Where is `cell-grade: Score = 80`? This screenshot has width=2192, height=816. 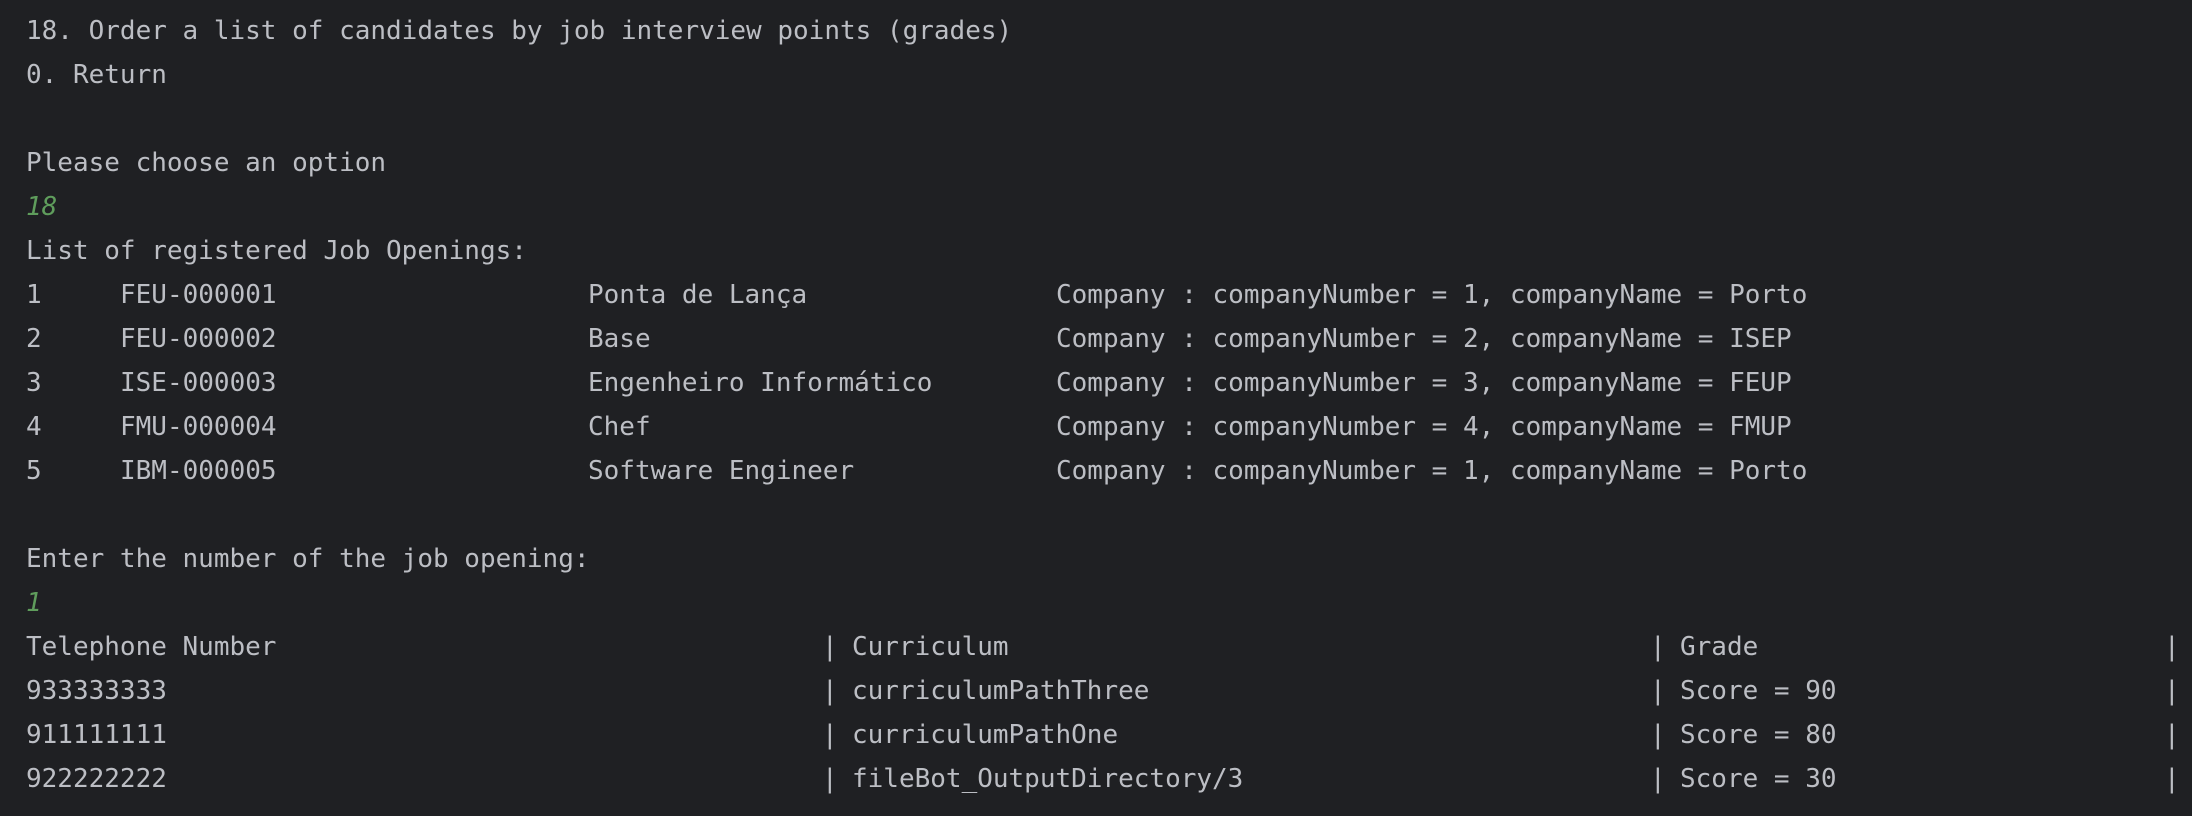 cell-grade: Score = 80 is located at coordinates (1758, 735).